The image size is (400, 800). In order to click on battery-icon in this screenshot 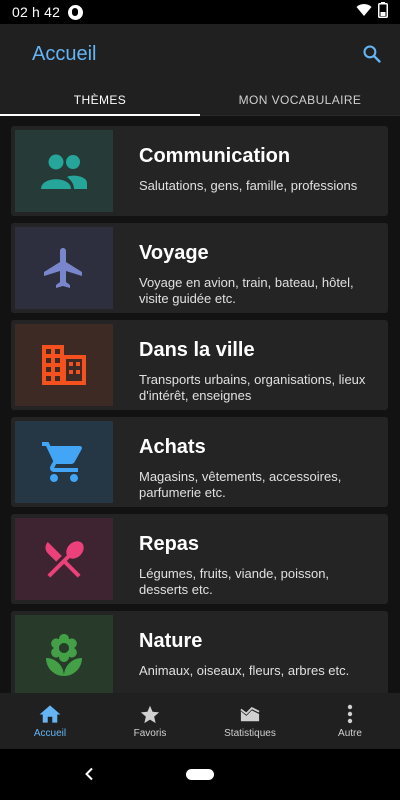, I will do `click(383, 12)`.